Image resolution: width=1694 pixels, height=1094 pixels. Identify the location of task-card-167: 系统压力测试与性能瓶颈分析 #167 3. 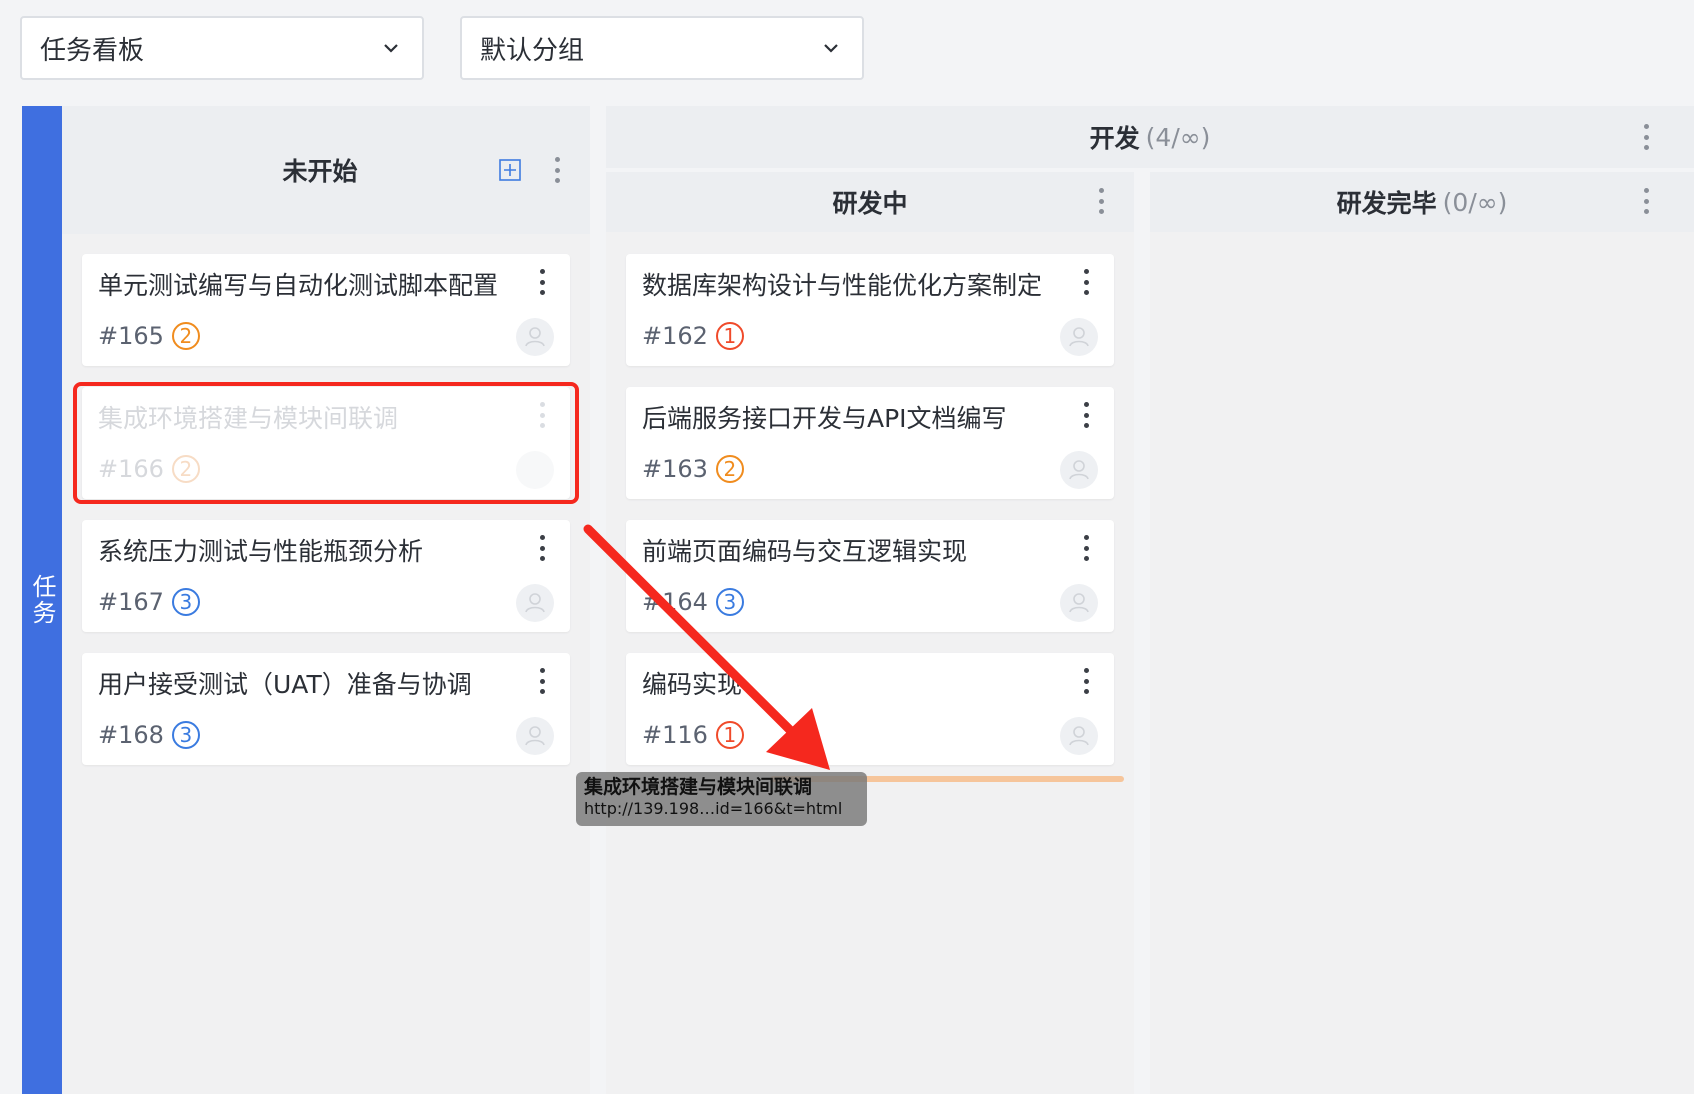
(326, 576).